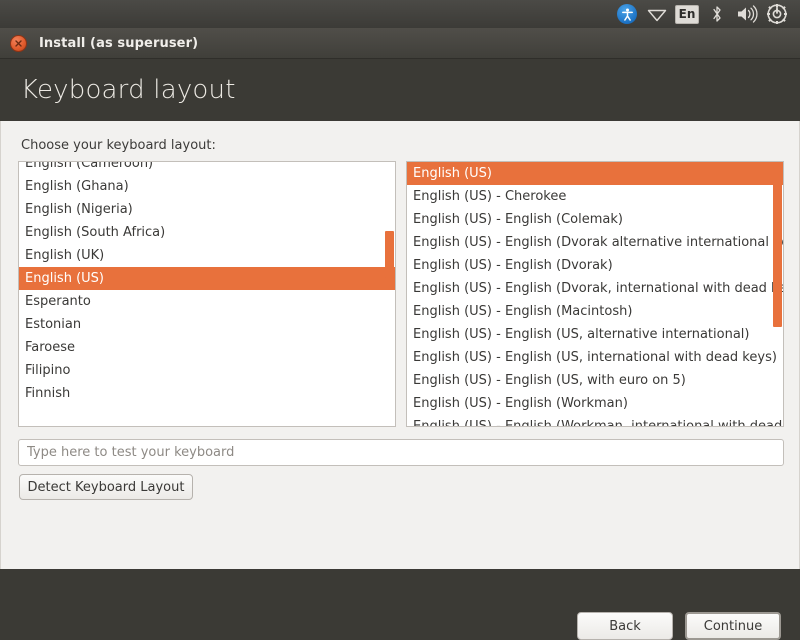  I want to click on accessibility-badge, so click(627, 14).